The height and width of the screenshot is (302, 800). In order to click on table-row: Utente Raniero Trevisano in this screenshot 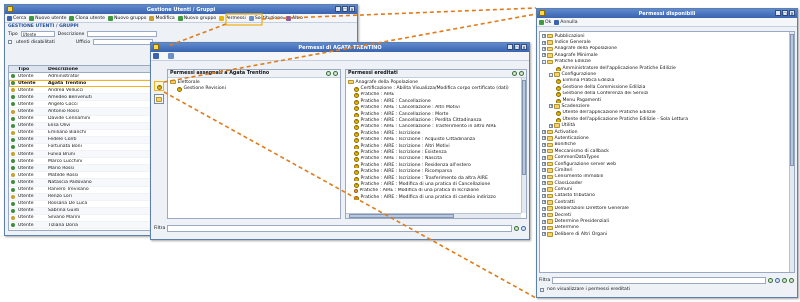, I will do `click(80, 190)`.